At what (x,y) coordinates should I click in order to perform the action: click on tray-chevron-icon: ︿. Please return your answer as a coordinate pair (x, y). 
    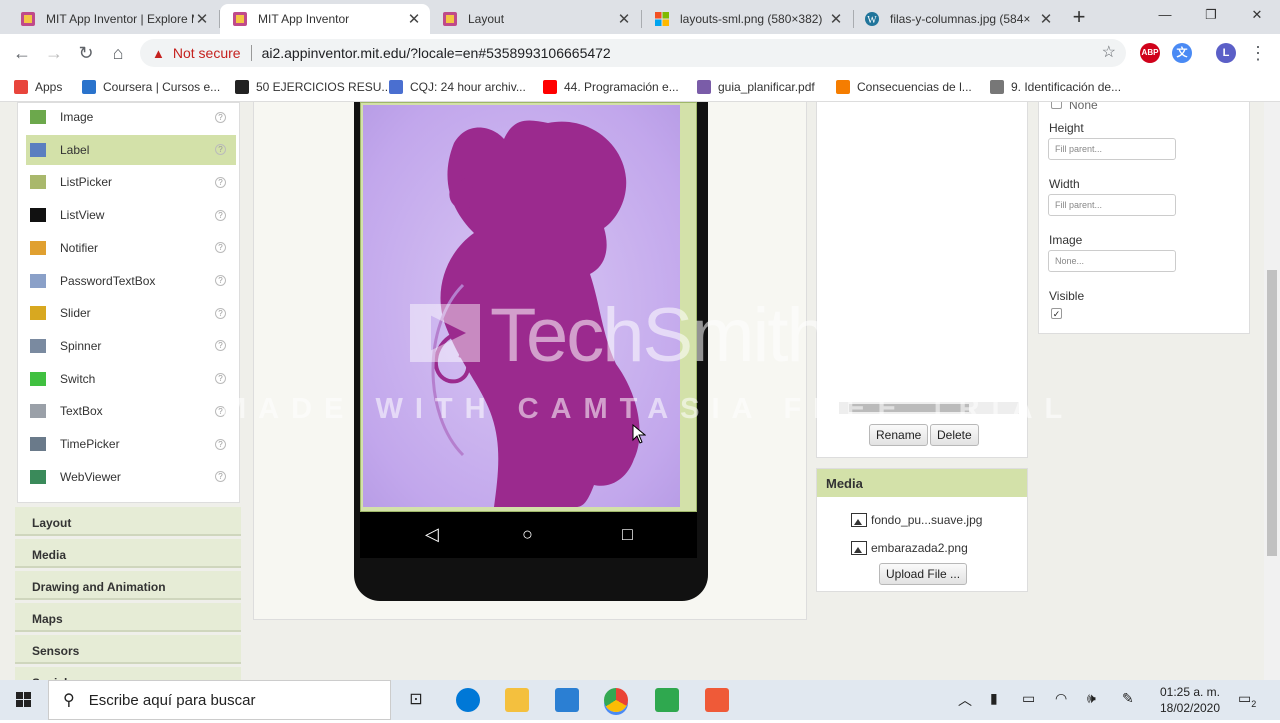
    Looking at the image, I should click on (965, 700).